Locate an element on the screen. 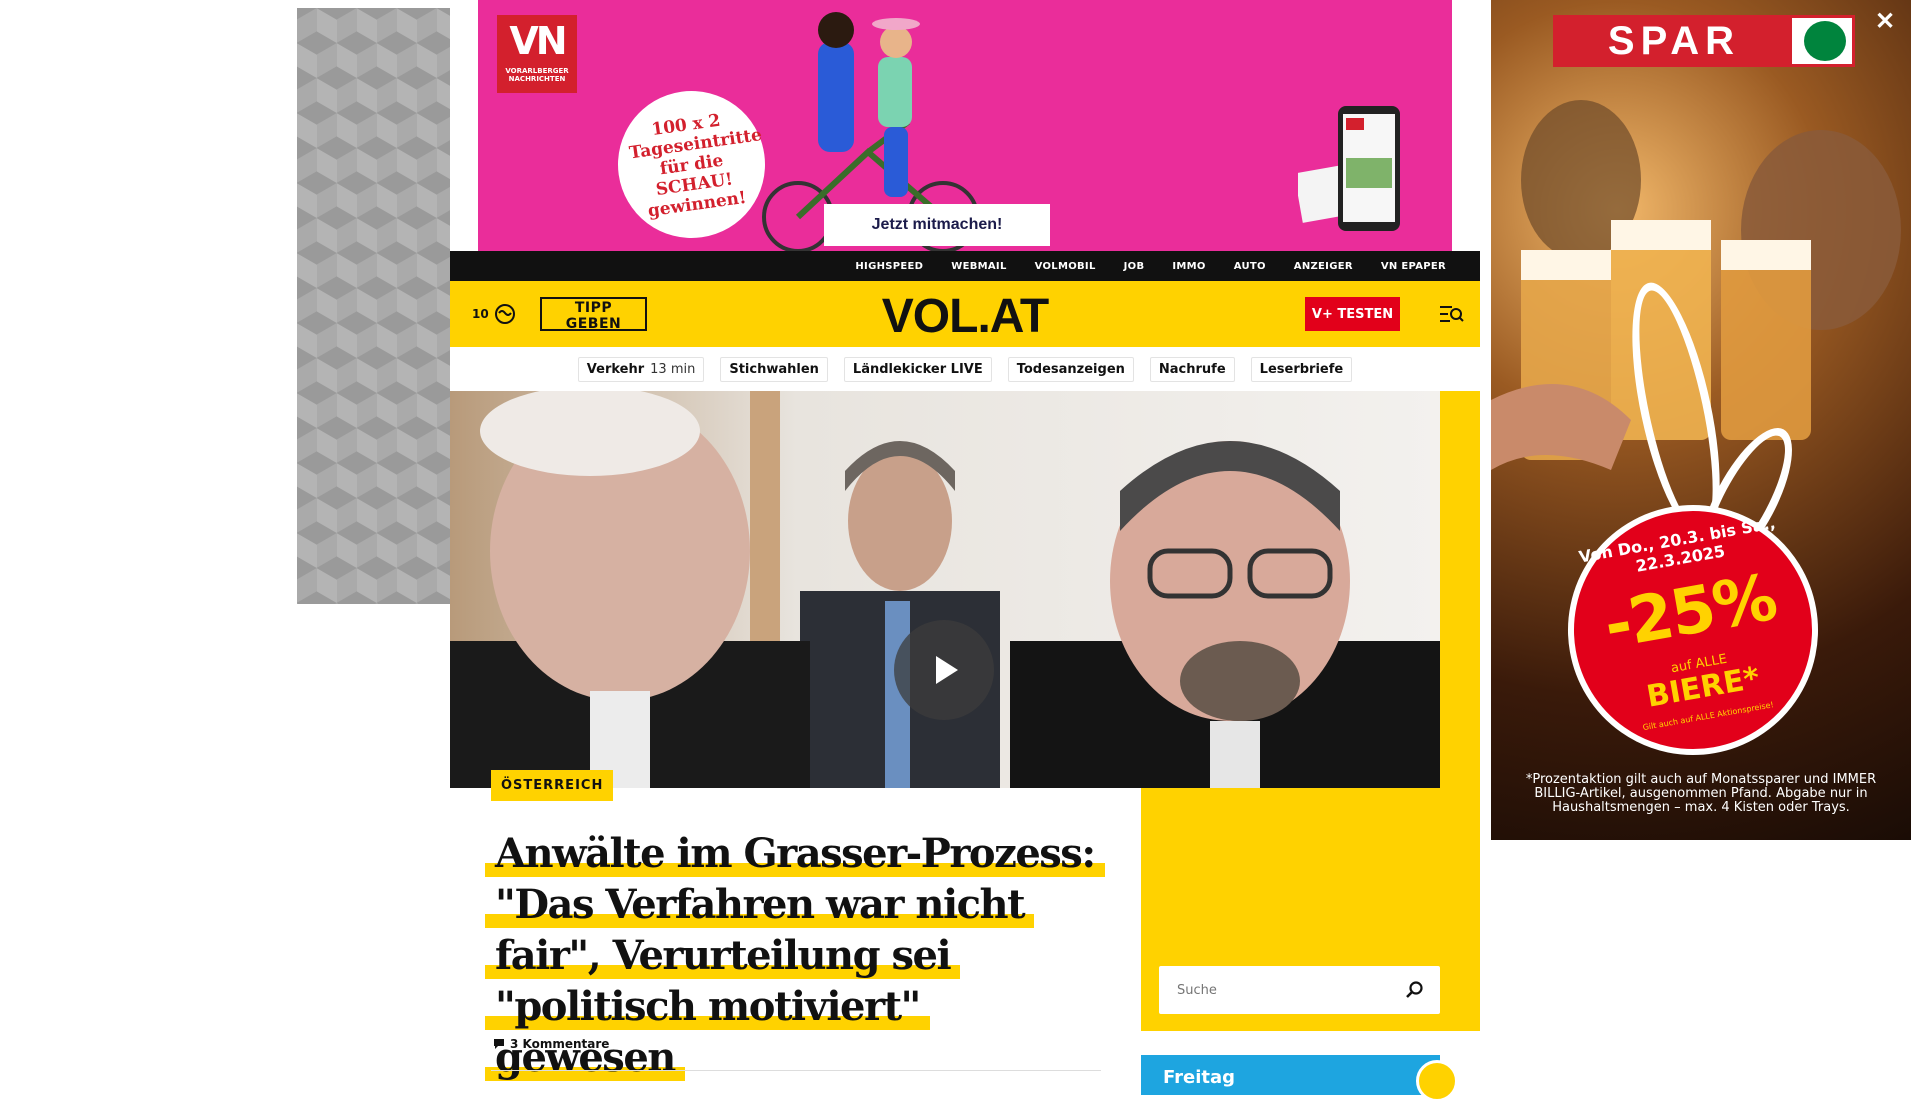 This screenshot has width=1920, height=1102. verkehr-time: 13 min is located at coordinates (673, 369).